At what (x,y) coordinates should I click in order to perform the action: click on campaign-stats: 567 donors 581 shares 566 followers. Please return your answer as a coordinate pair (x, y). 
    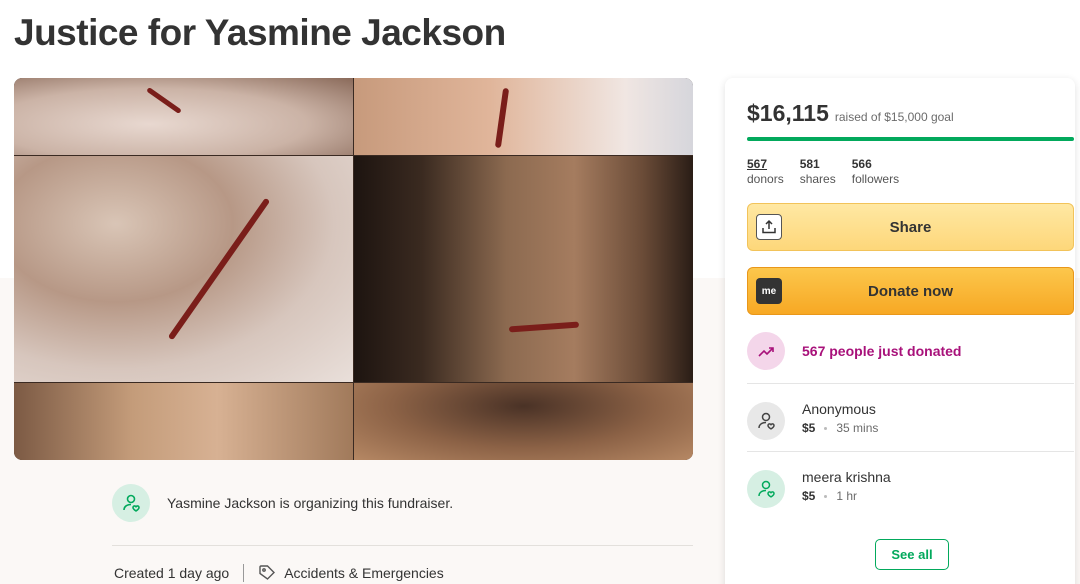
    Looking at the image, I should click on (831, 172).